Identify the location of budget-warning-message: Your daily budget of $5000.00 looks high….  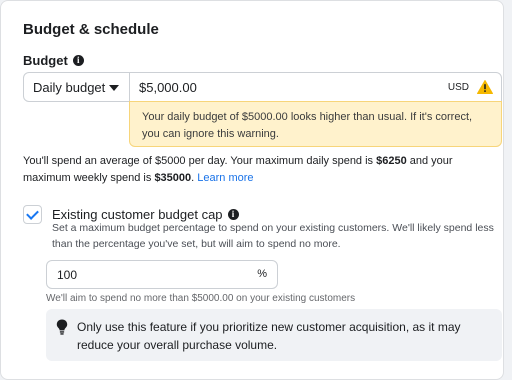
(315, 124).